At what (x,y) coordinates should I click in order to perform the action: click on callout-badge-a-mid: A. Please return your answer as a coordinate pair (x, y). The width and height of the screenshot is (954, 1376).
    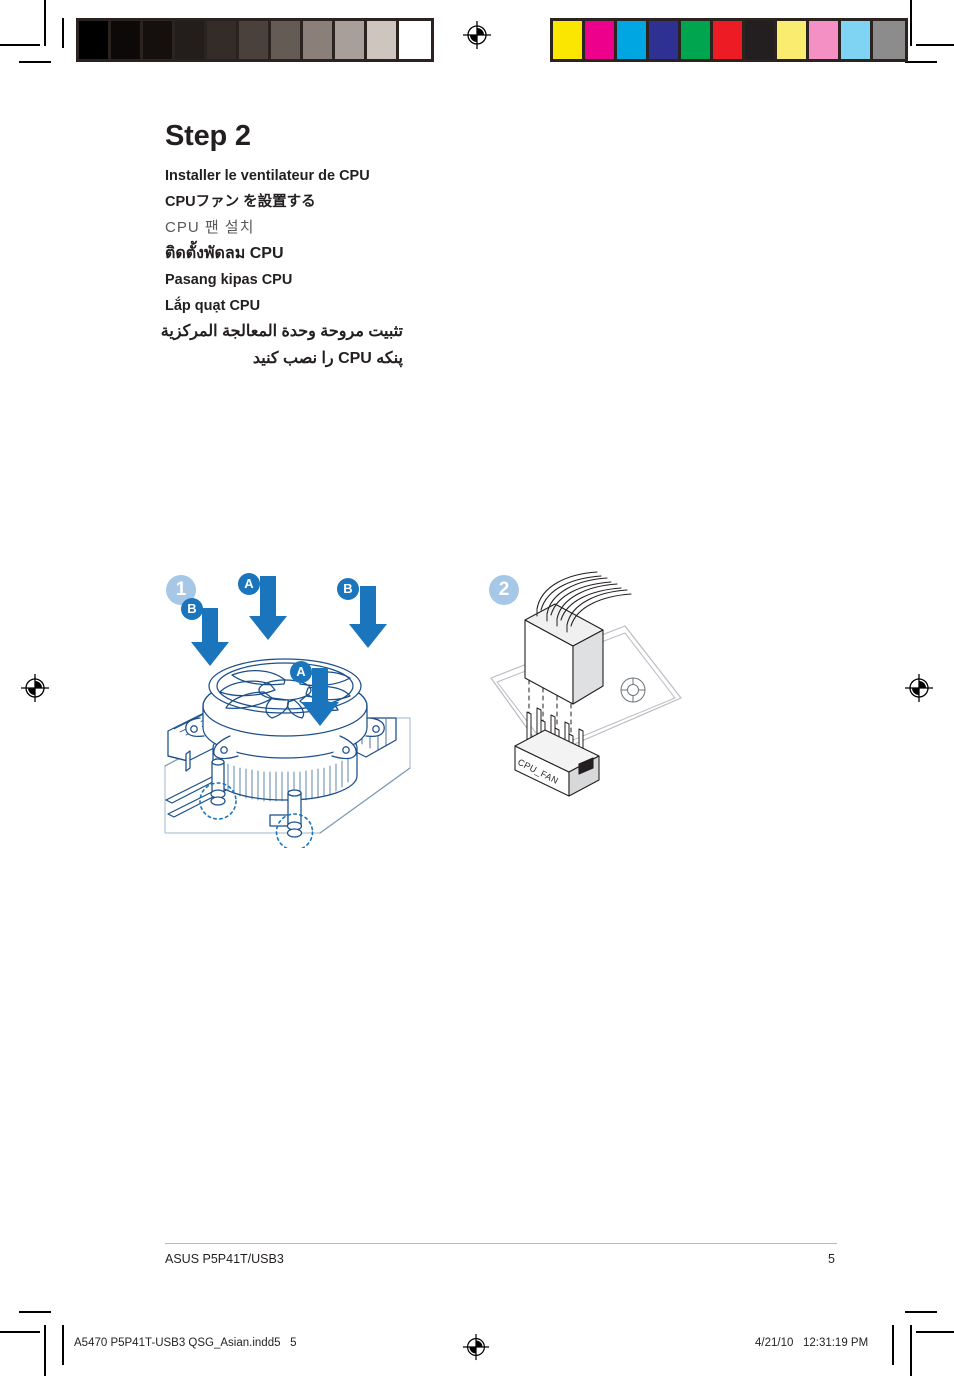
    Looking at the image, I should click on (301, 672).